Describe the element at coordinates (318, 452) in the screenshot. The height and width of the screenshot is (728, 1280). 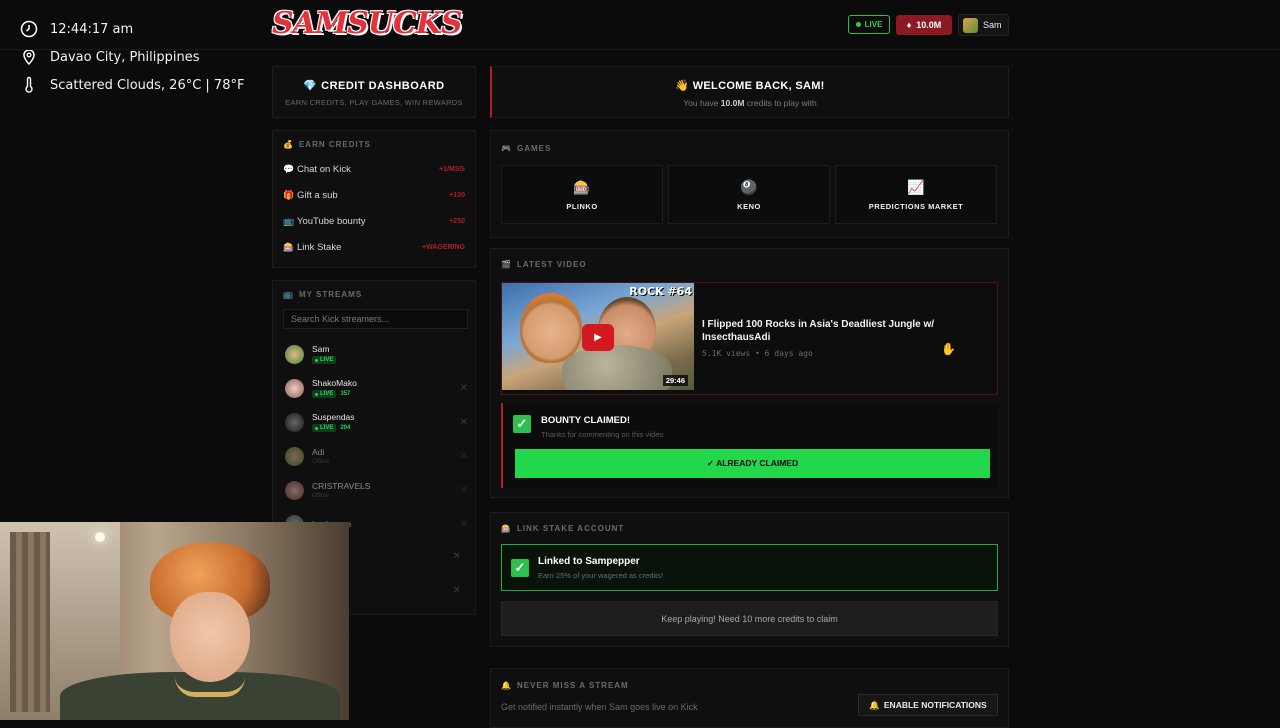
I see `stream-name: Adi` at that location.